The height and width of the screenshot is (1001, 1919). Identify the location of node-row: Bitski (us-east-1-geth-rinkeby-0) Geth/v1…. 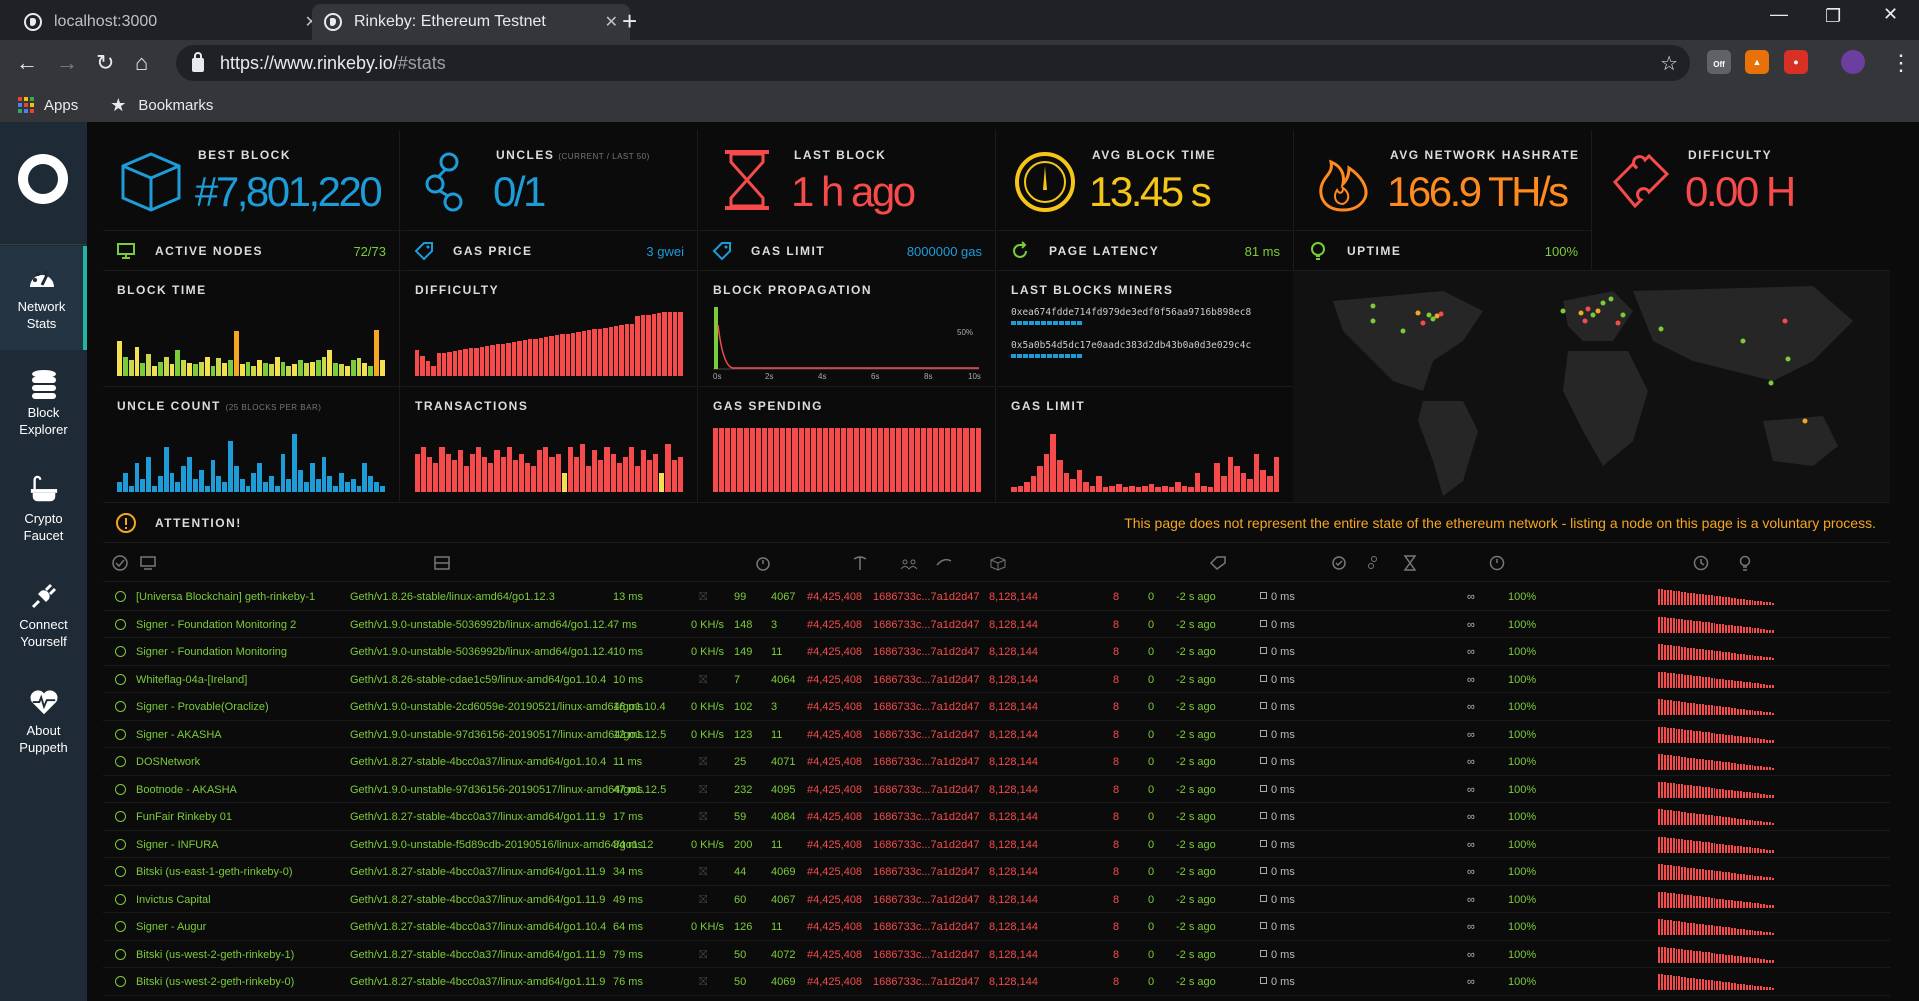
(996, 872).